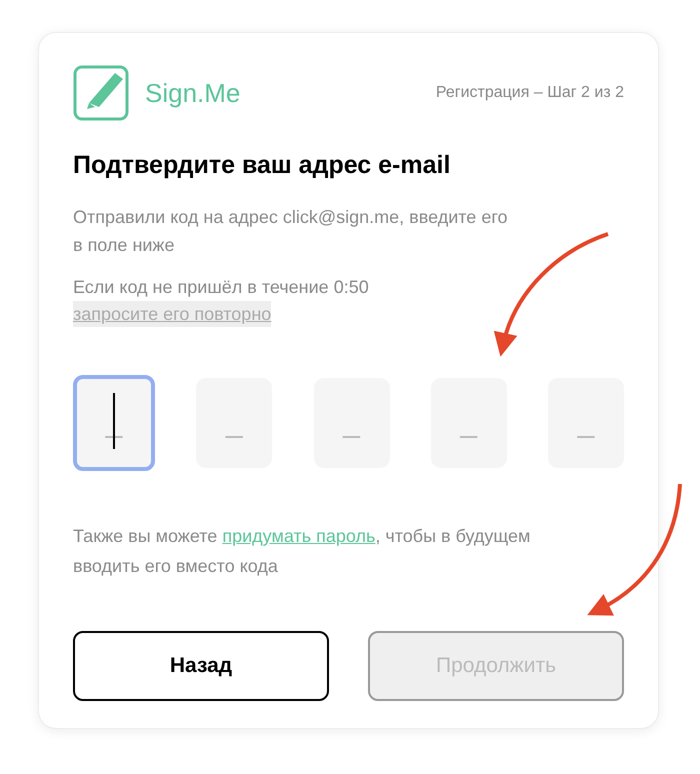 The width and height of the screenshot is (700, 774). I want to click on back-button: Назад, so click(201, 665).